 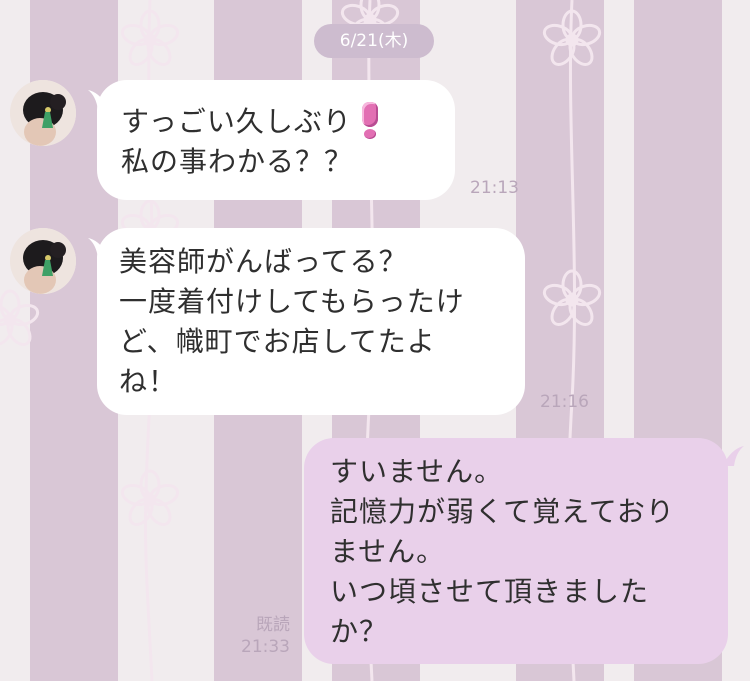 What do you see at coordinates (237, 161) in the screenshot?
I see `message-text: 私の事わかる？？` at bounding box center [237, 161].